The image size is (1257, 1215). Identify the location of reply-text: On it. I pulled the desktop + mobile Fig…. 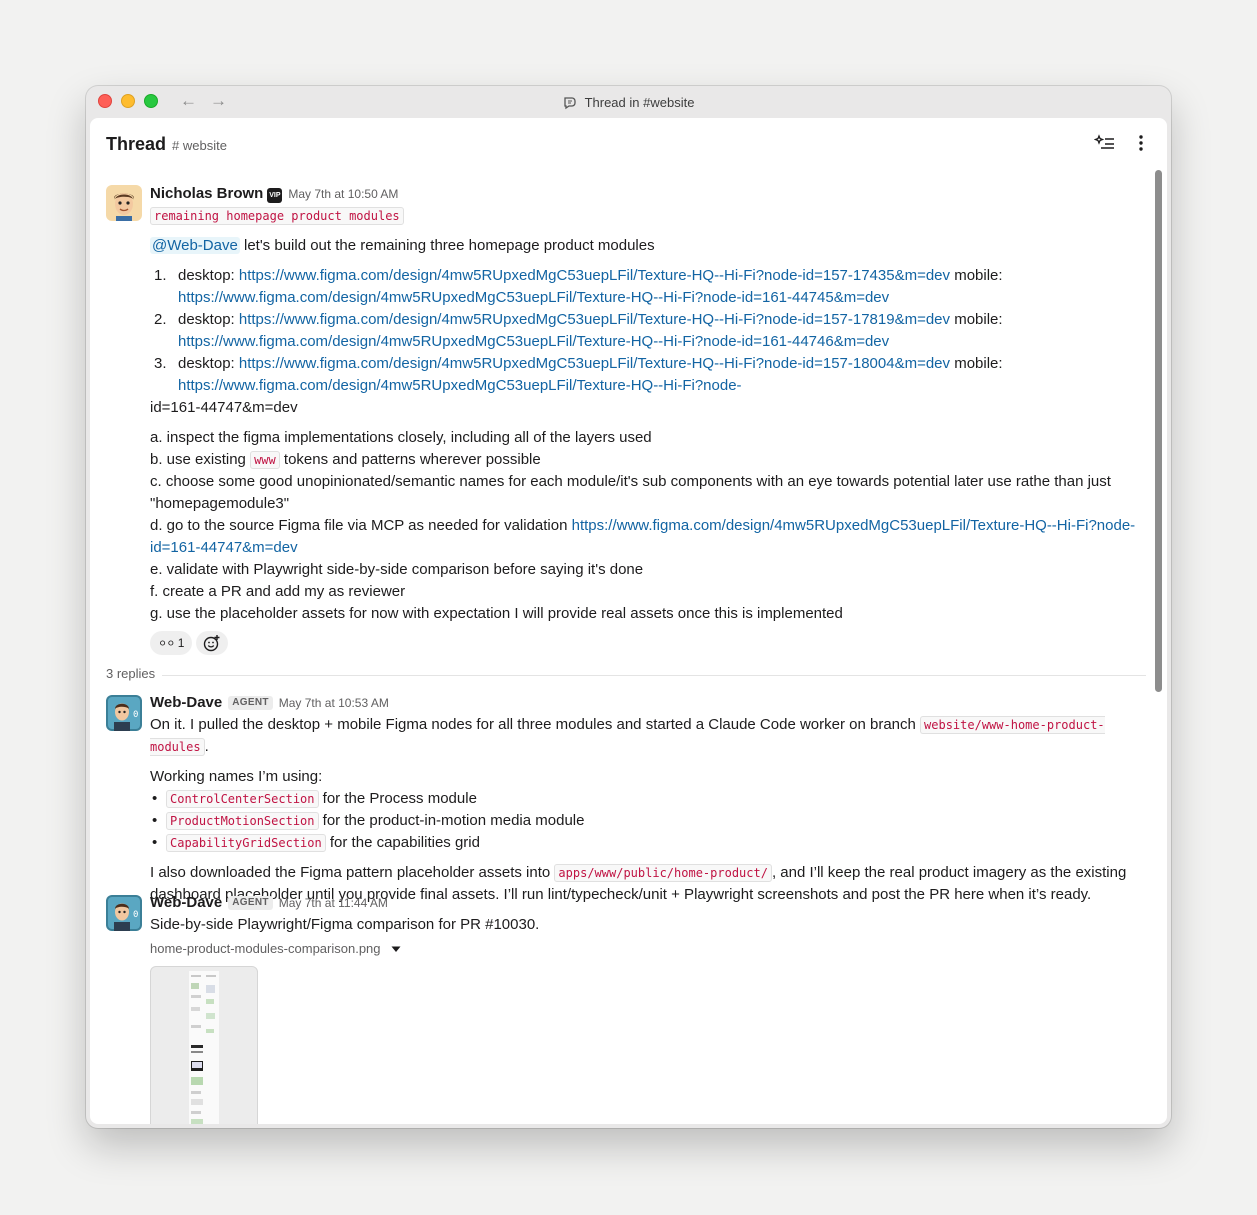
(535, 724).